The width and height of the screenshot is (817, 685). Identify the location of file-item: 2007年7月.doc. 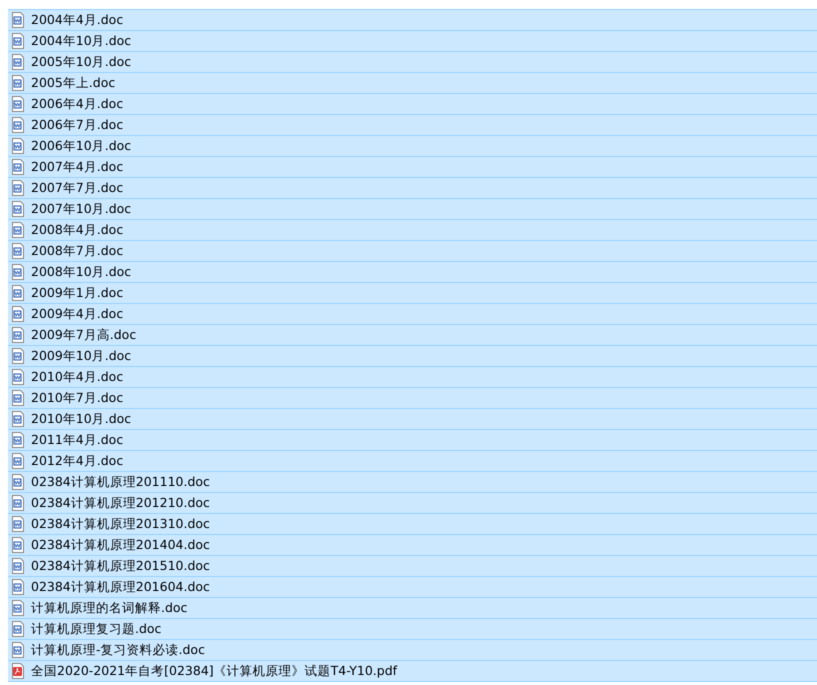
(412, 187).